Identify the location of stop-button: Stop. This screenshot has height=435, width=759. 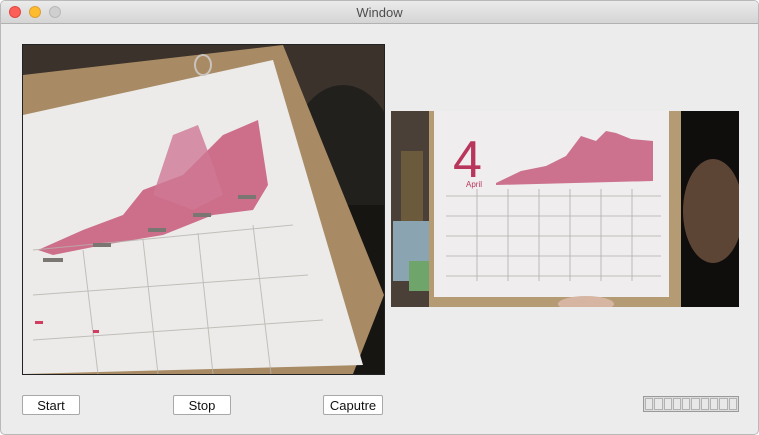
(202, 405).